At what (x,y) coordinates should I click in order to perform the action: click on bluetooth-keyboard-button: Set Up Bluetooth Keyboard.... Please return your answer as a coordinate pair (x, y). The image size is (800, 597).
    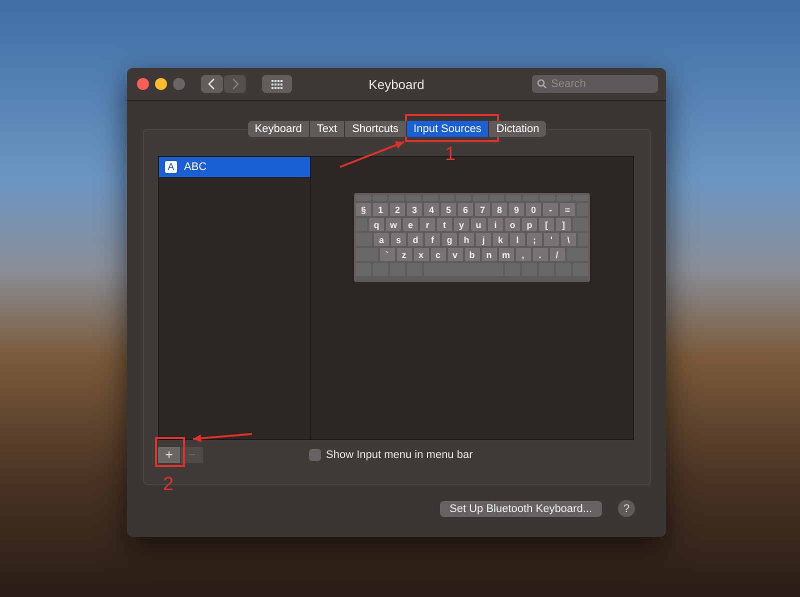
    Looking at the image, I should click on (521, 508).